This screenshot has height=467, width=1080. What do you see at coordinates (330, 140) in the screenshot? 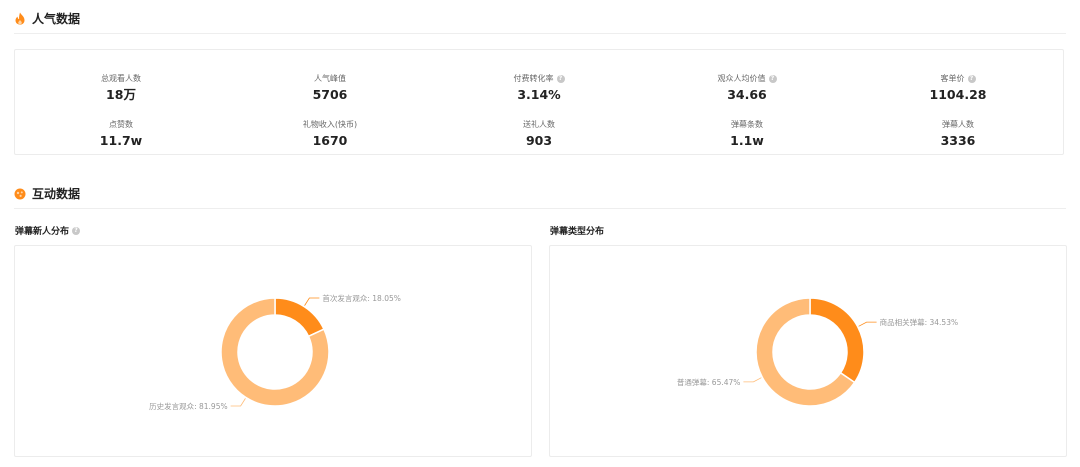
I see `stat-value: 1670` at bounding box center [330, 140].